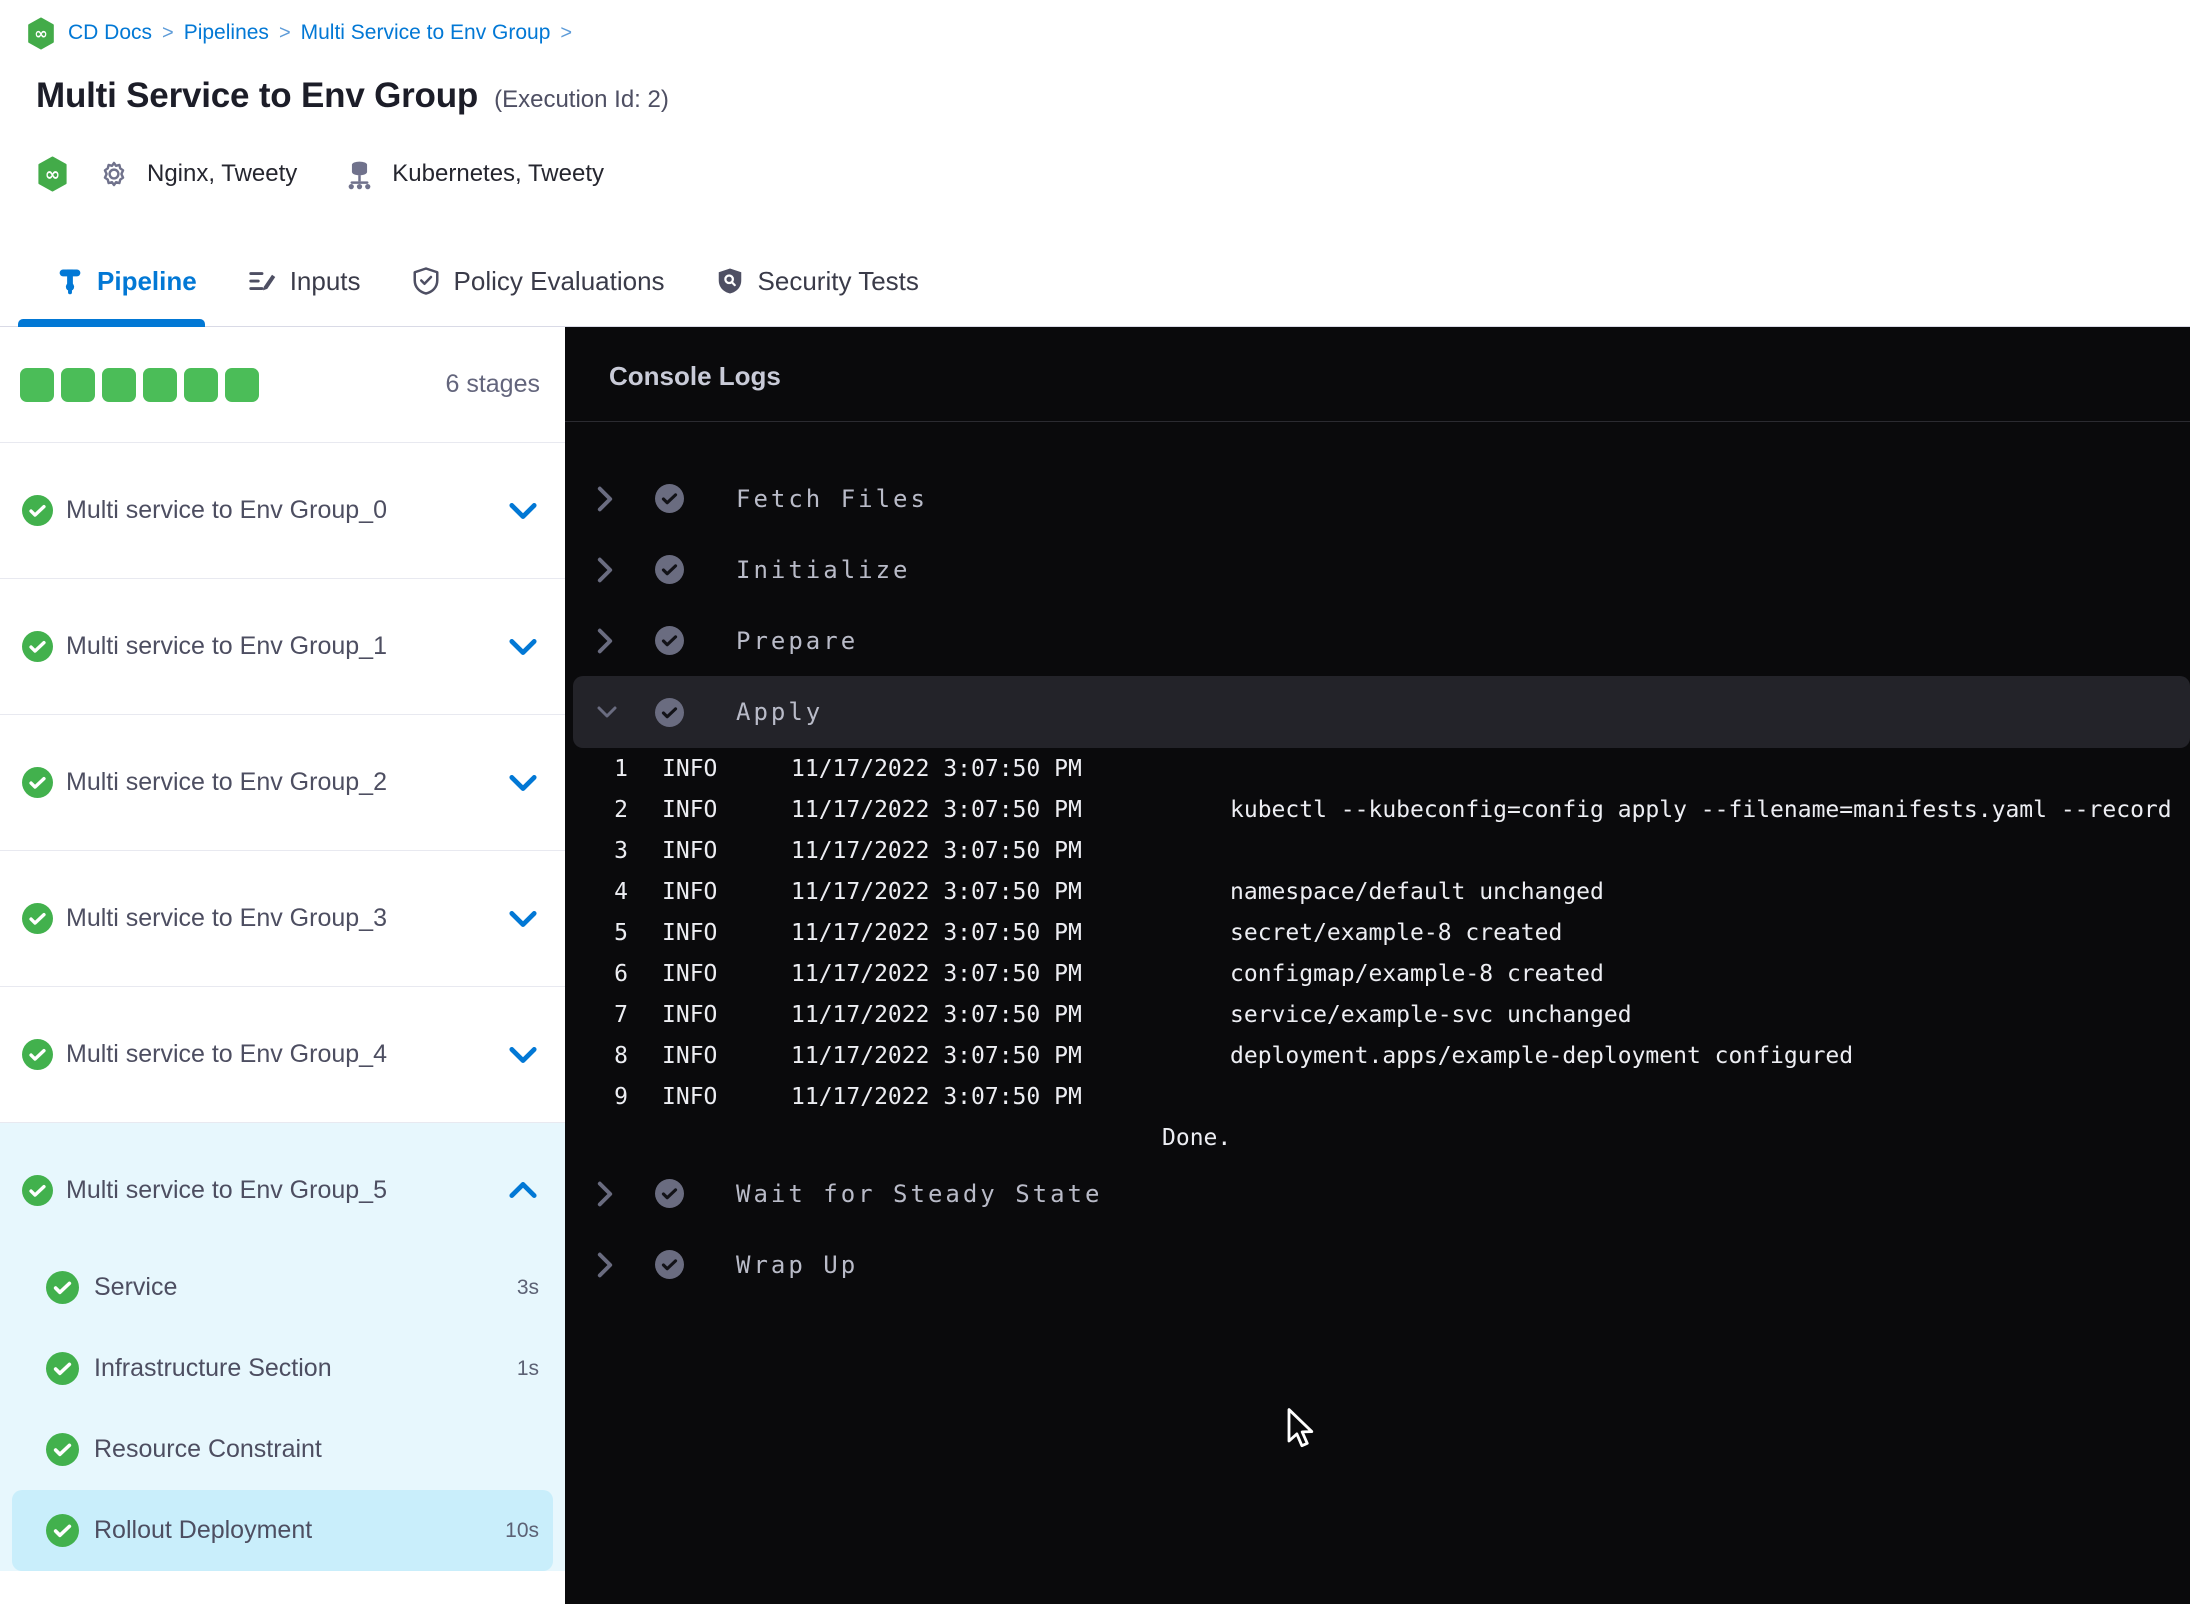 This screenshot has height=1604, width=2190. What do you see at coordinates (121, 33) in the screenshot?
I see `breadcrumb-cd-docs: CD Docs` at bounding box center [121, 33].